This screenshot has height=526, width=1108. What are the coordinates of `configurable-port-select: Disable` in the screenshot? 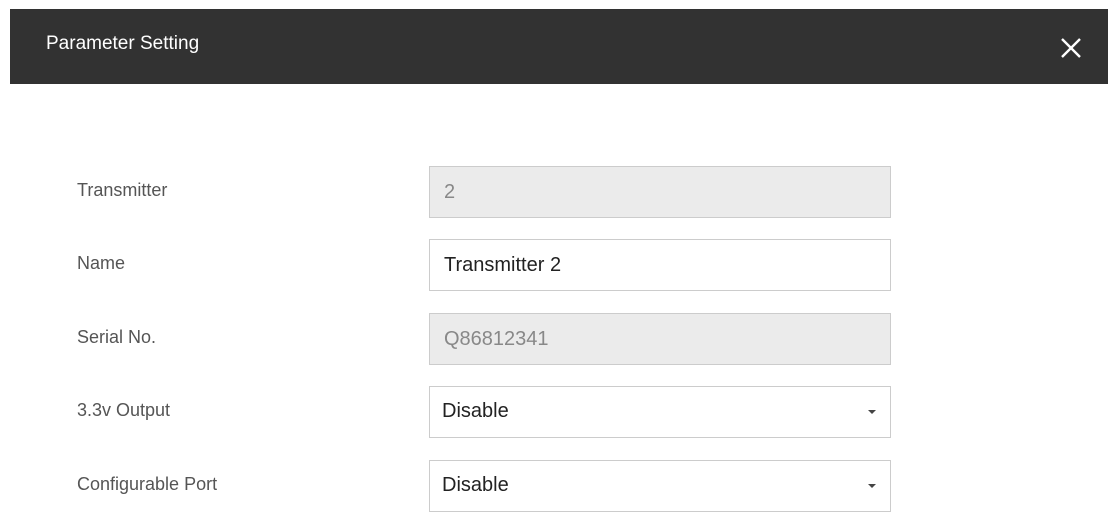 It's located at (660, 486).